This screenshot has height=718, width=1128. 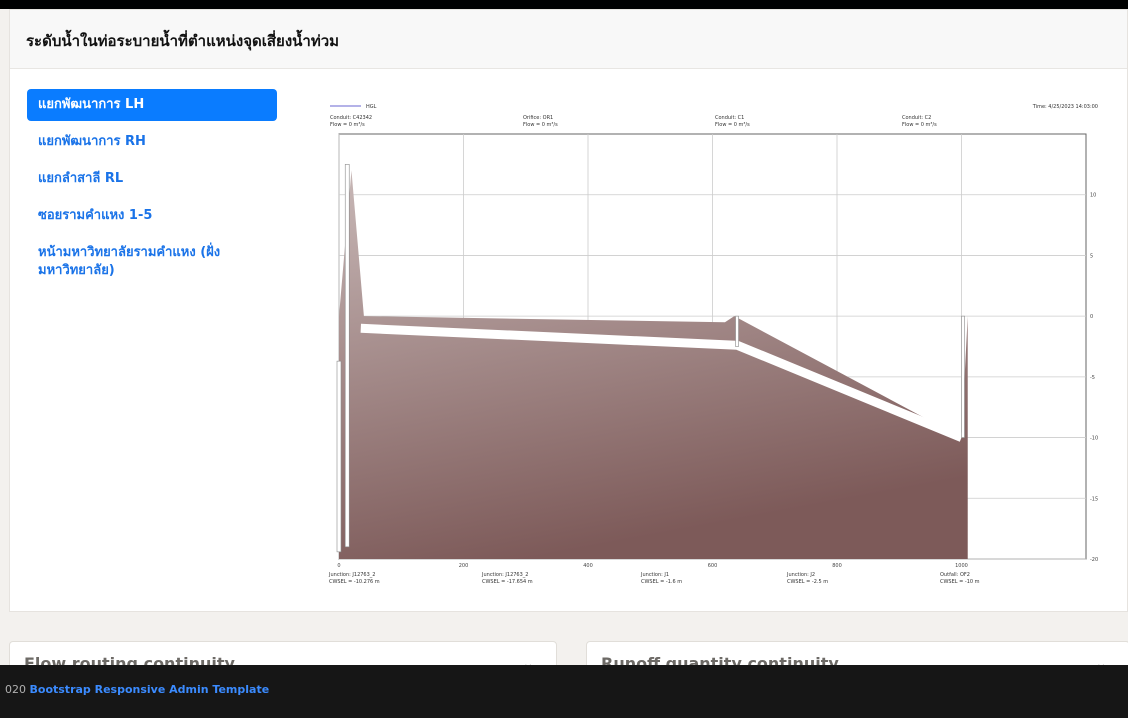 I want to click on junction-name: Junction: J1, so click(x=654, y=575).